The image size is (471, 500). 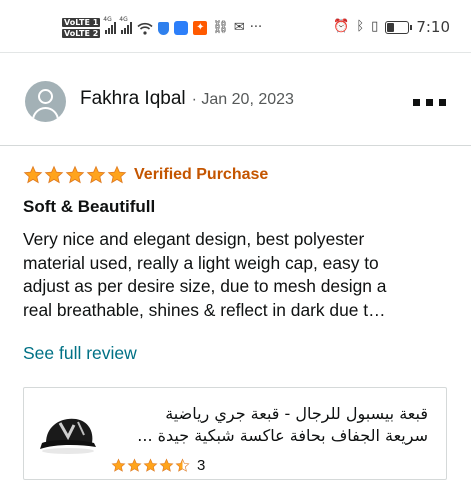 What do you see at coordinates (107, 19) in the screenshot?
I see `signal1-type: 4G` at bounding box center [107, 19].